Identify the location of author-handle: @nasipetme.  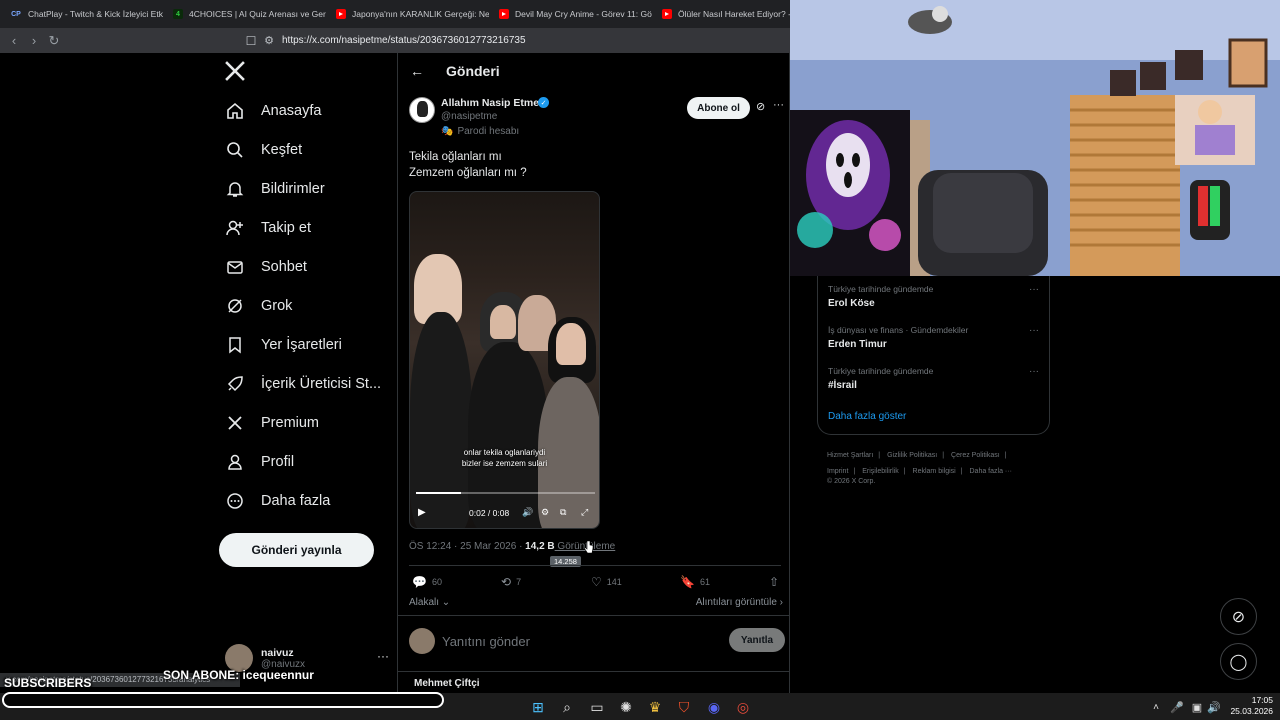
(469, 116).